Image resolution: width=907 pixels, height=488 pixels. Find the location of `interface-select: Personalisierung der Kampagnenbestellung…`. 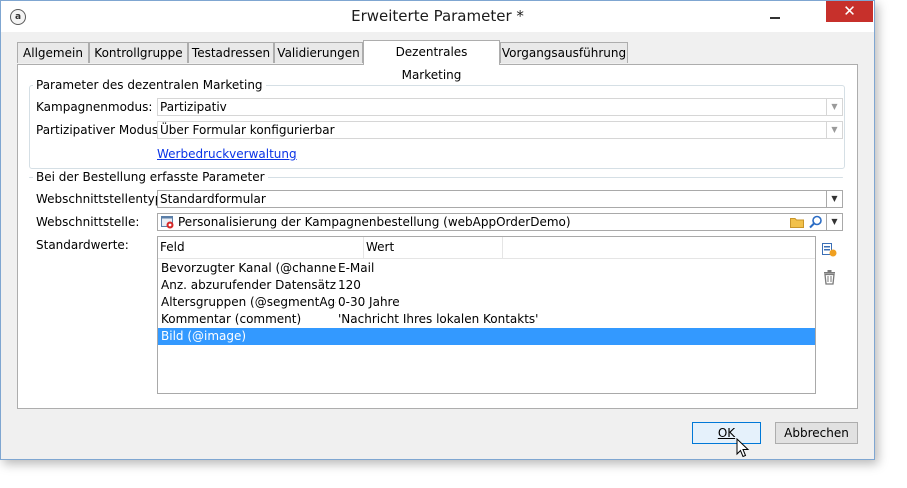

interface-select: Personalisierung der Kampagnenbestellung… is located at coordinates (500, 222).